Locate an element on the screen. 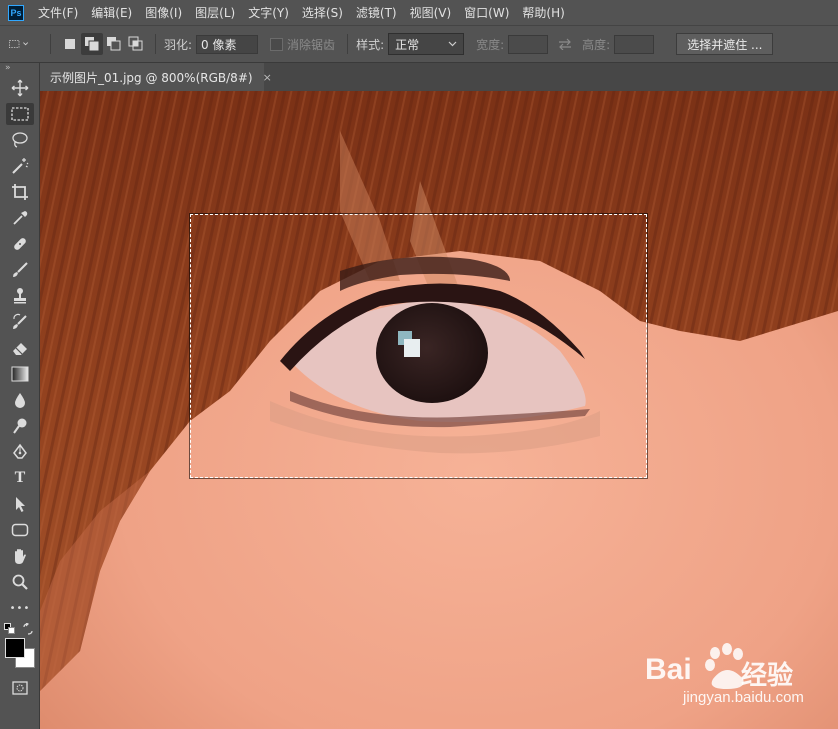  pen-tool is located at coordinates (20, 452).